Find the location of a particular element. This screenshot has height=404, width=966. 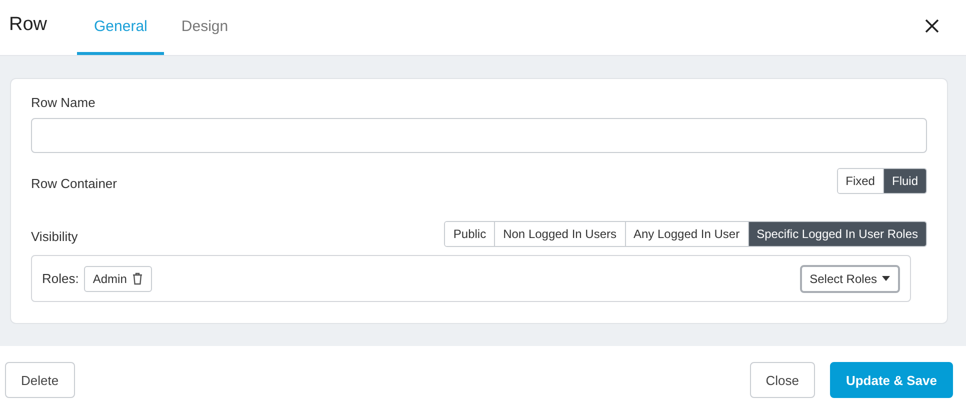

input-field is located at coordinates (479, 135).